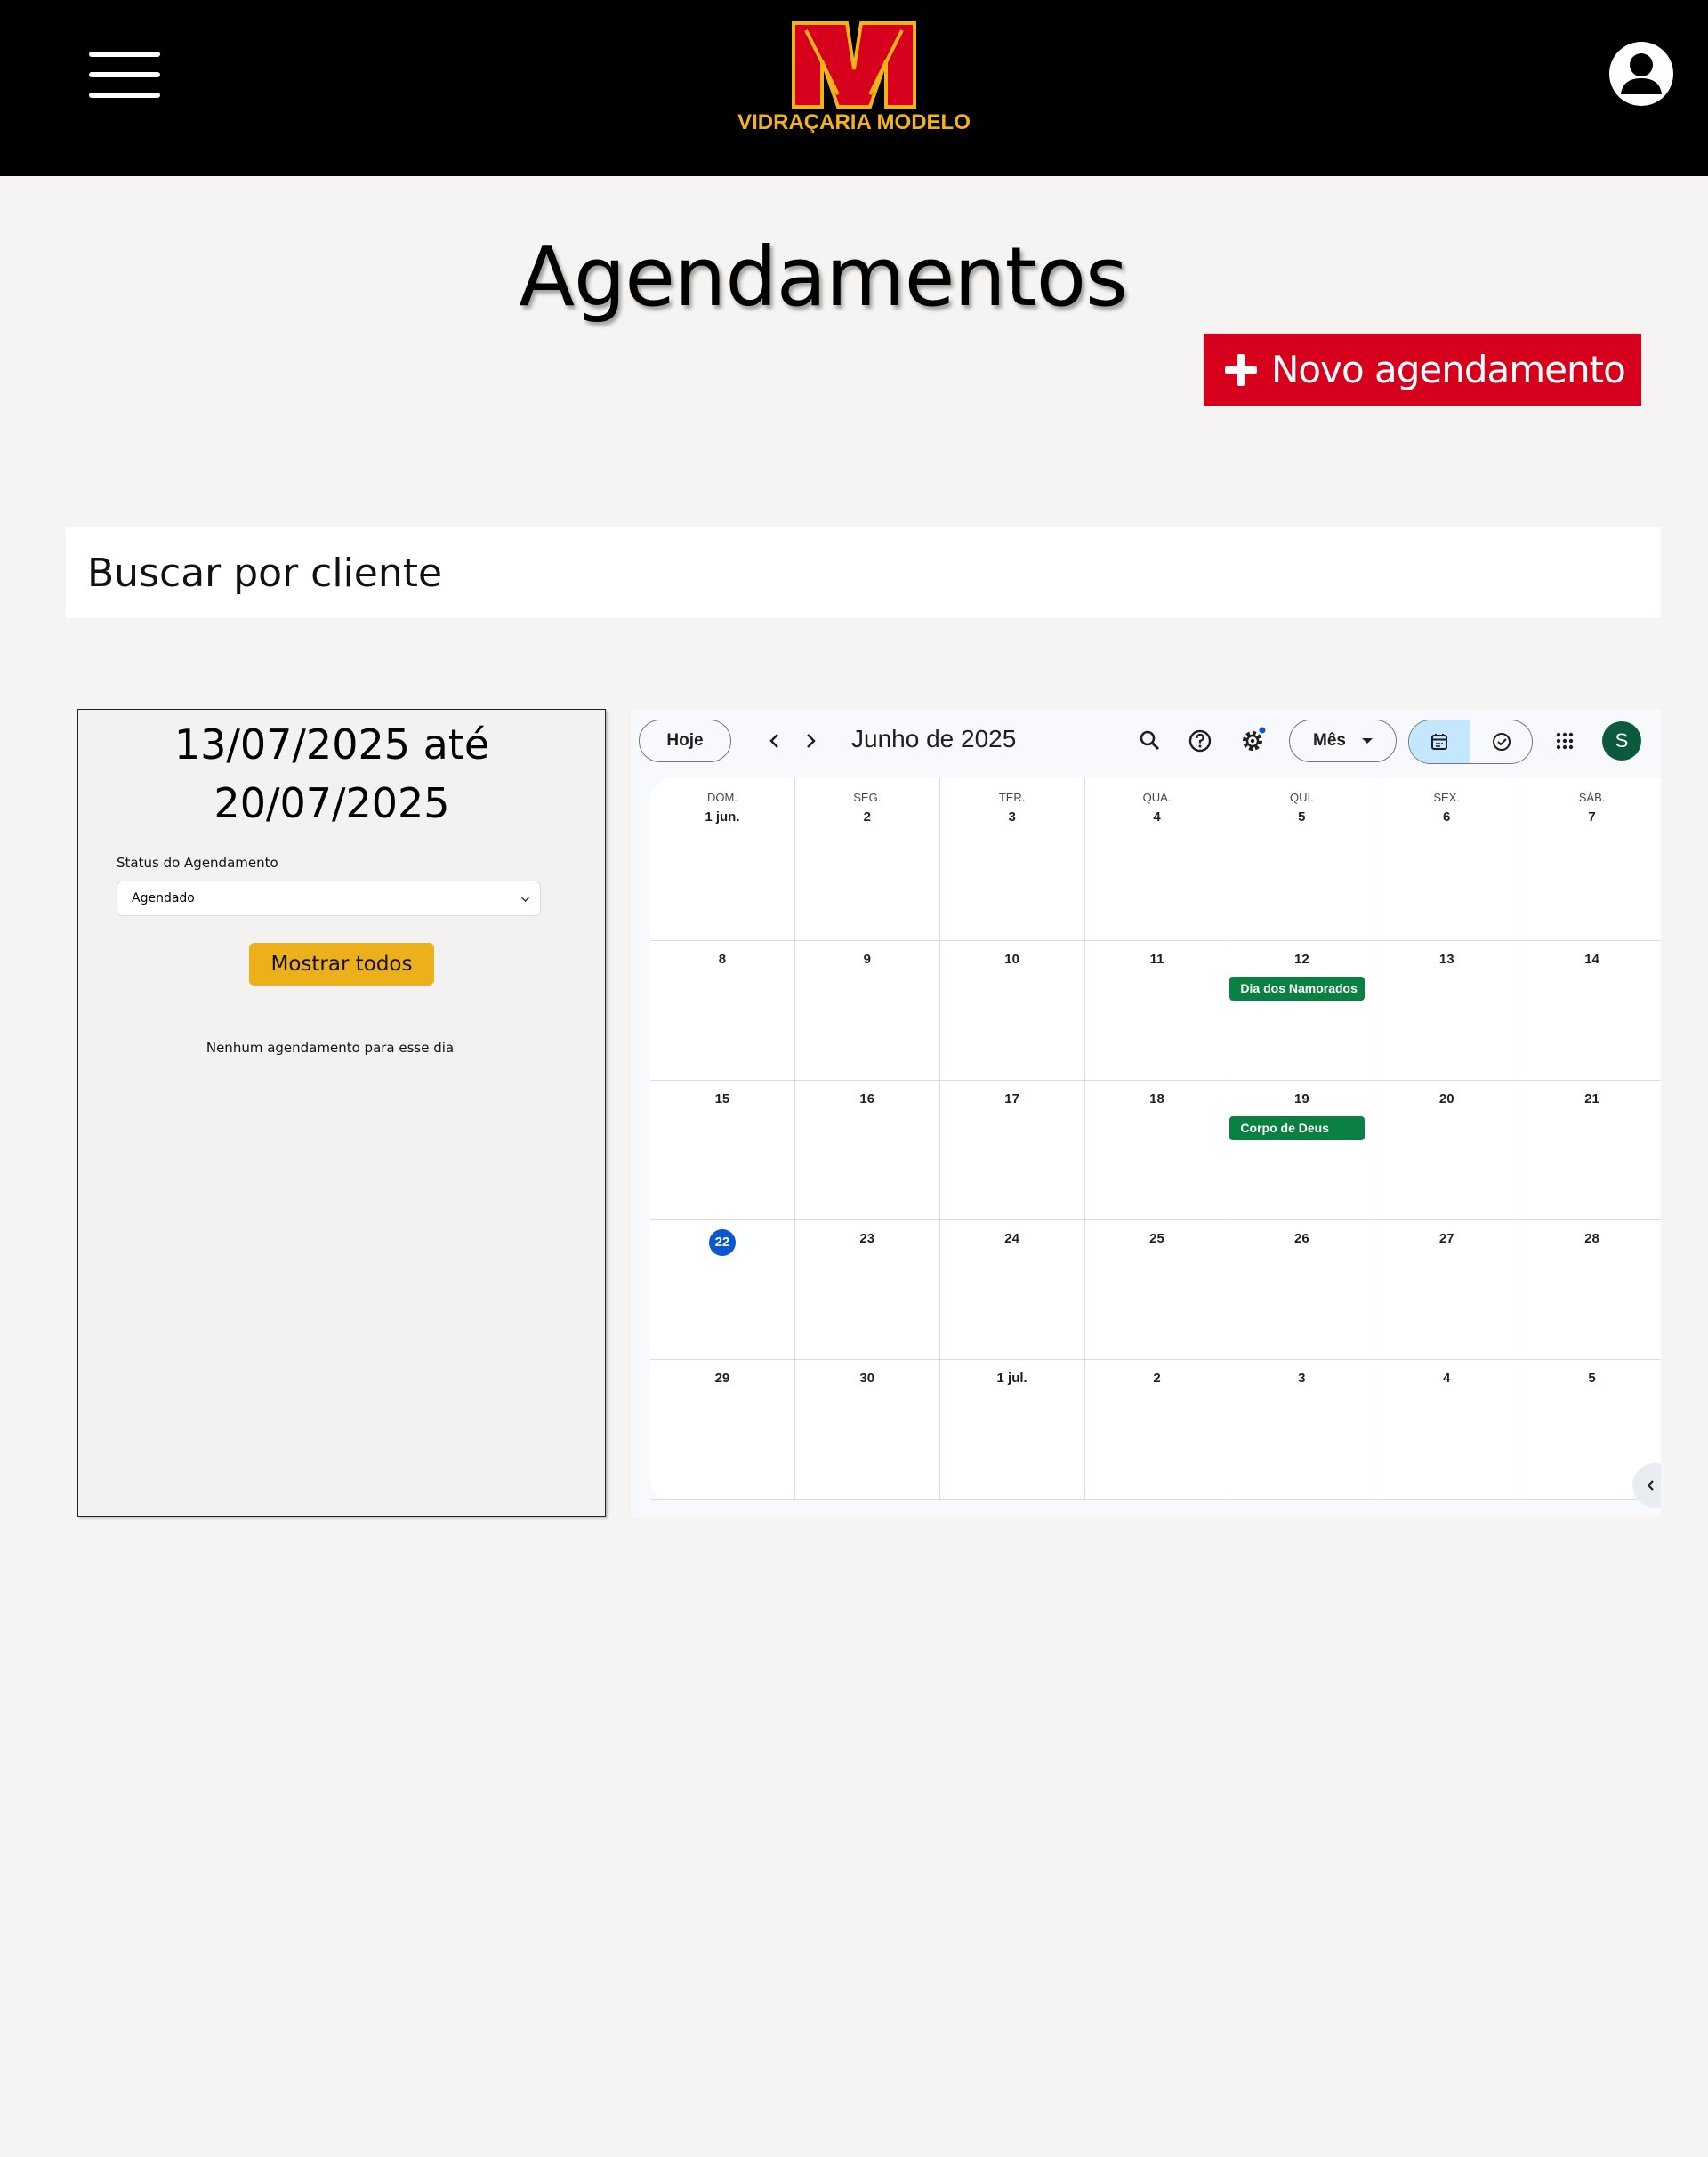  I want to click on weekday-label: QUI., so click(1301, 797).